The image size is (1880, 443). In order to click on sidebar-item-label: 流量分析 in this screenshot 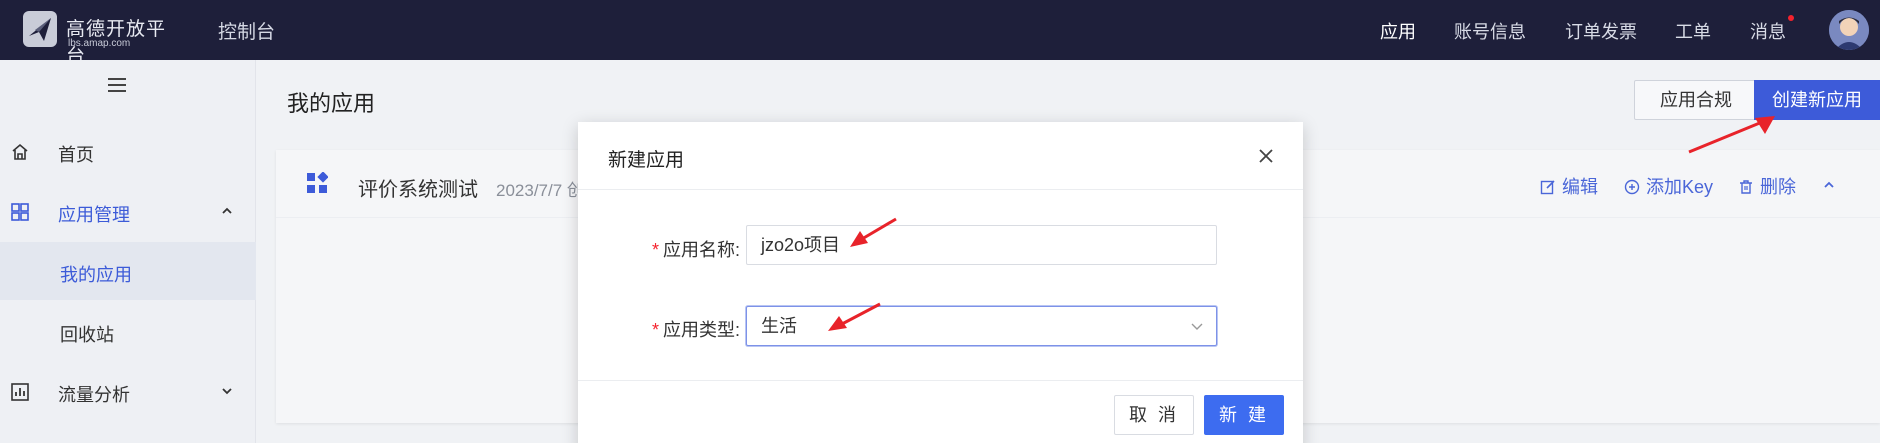, I will do `click(94, 395)`.